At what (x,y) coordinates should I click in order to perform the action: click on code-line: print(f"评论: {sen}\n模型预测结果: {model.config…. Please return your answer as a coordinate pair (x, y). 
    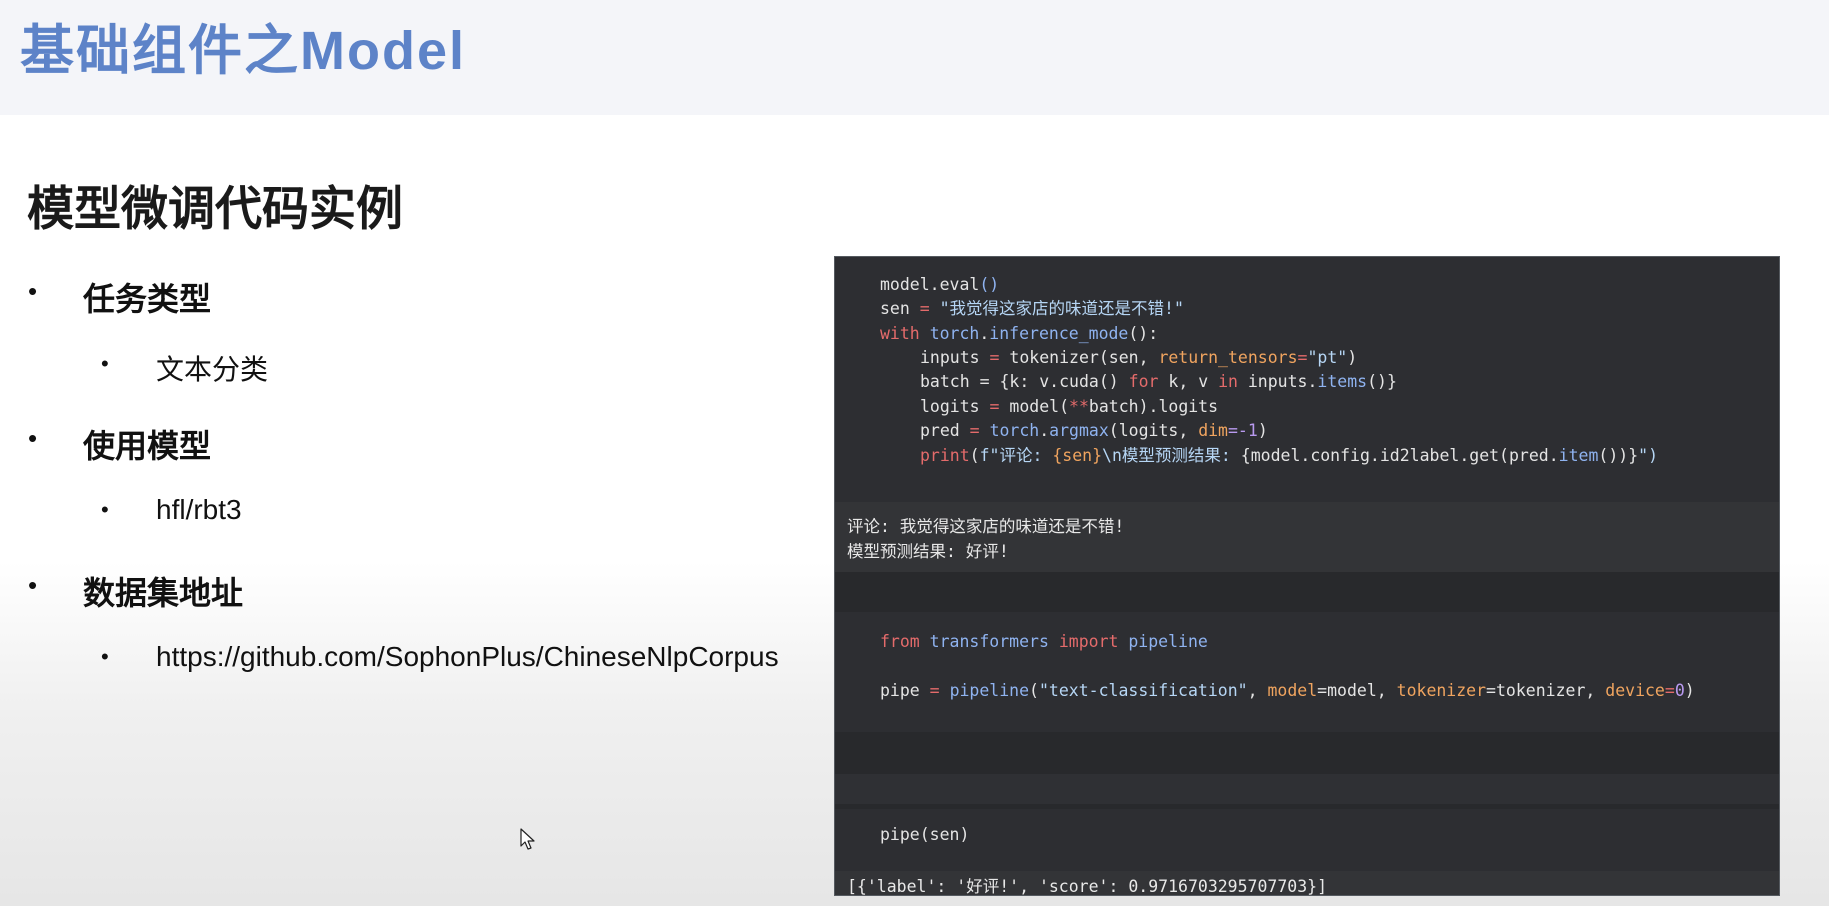
    Looking at the image, I should click on (1289, 455).